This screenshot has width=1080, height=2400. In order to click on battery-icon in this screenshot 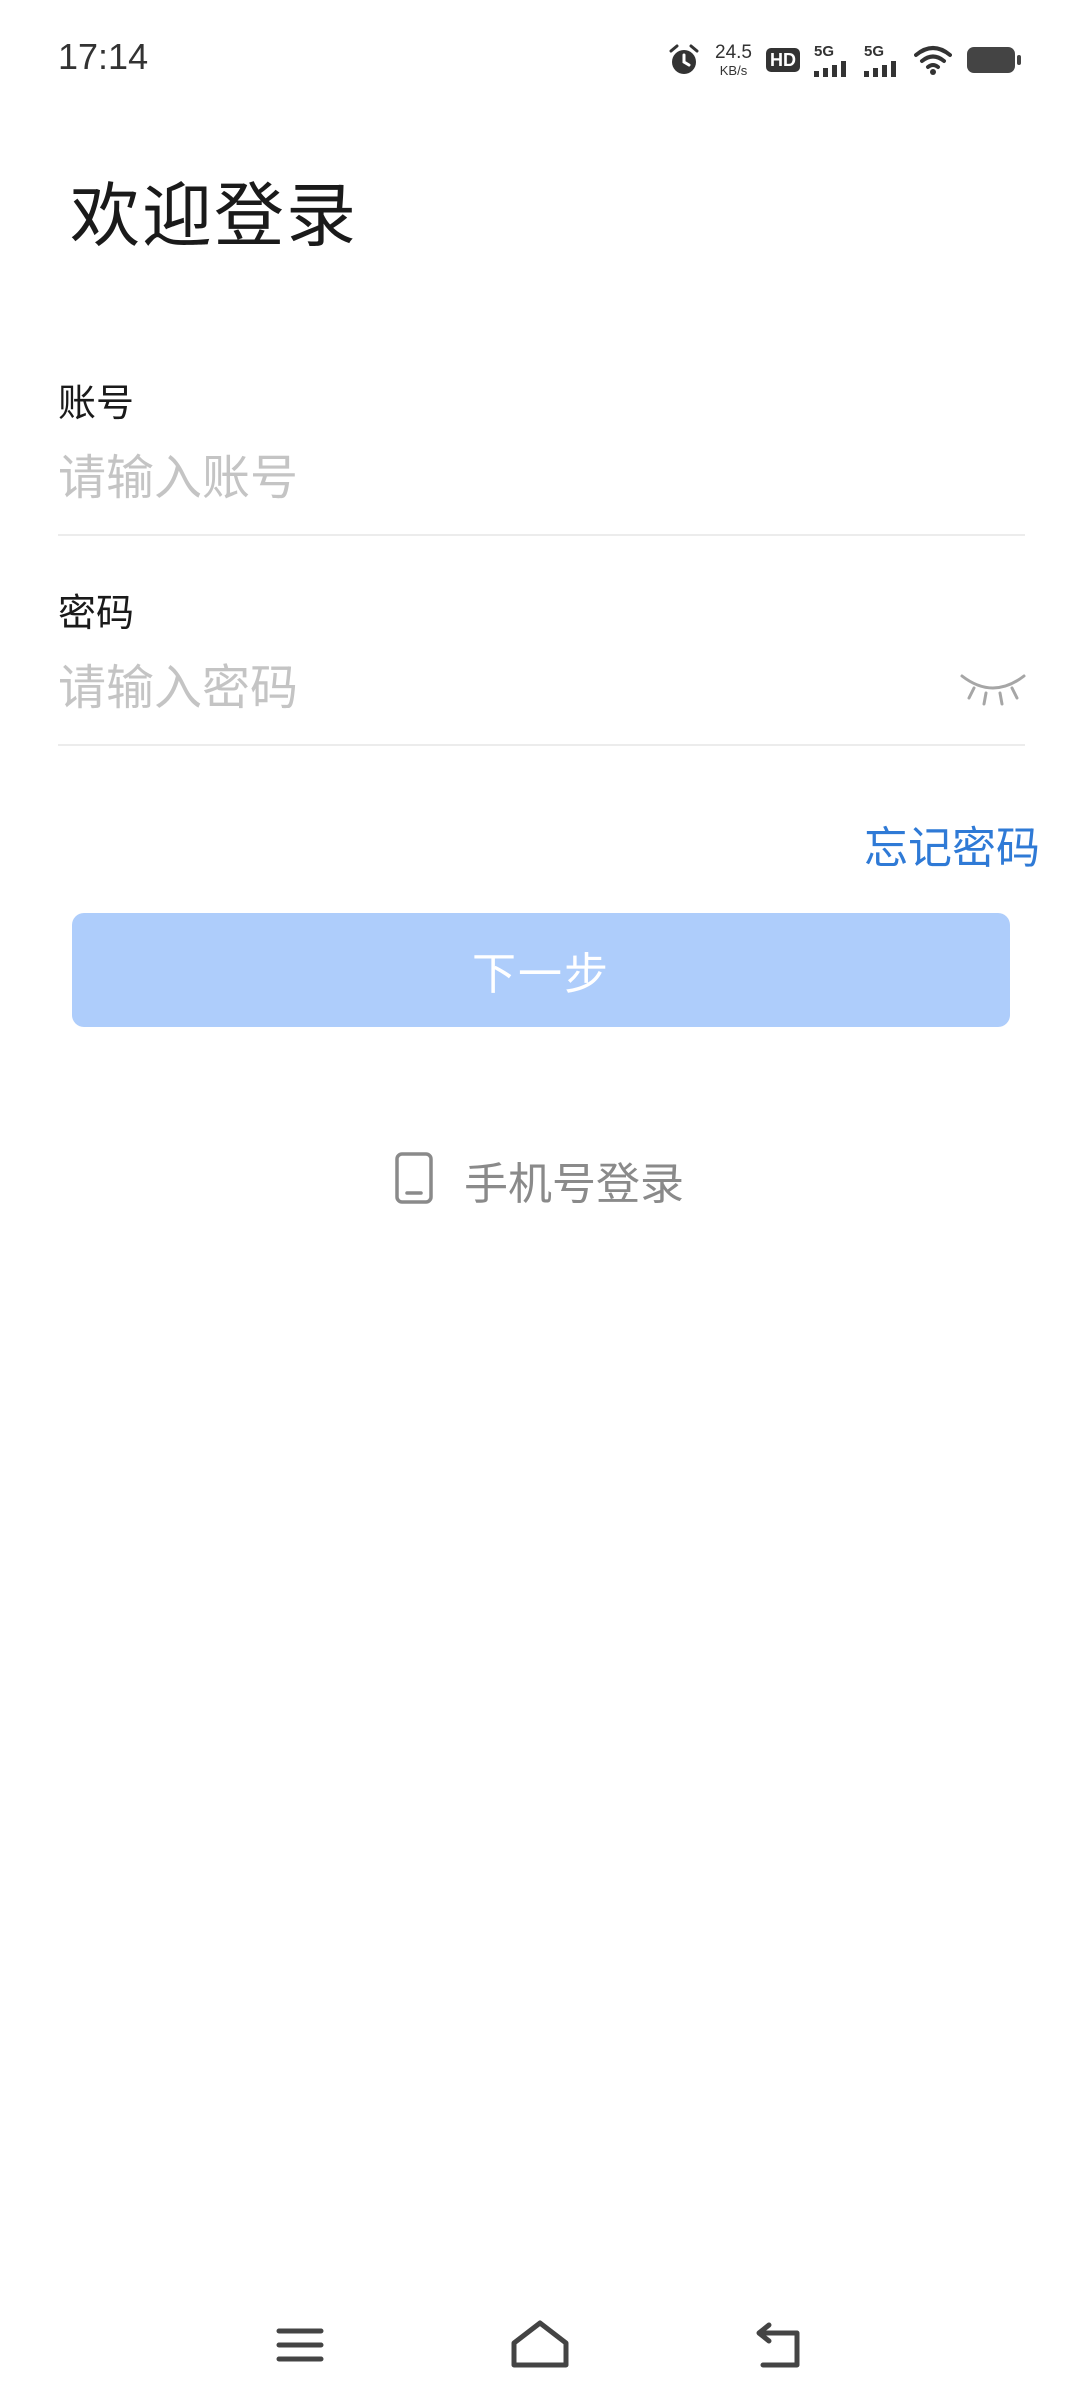, I will do `click(994, 60)`.